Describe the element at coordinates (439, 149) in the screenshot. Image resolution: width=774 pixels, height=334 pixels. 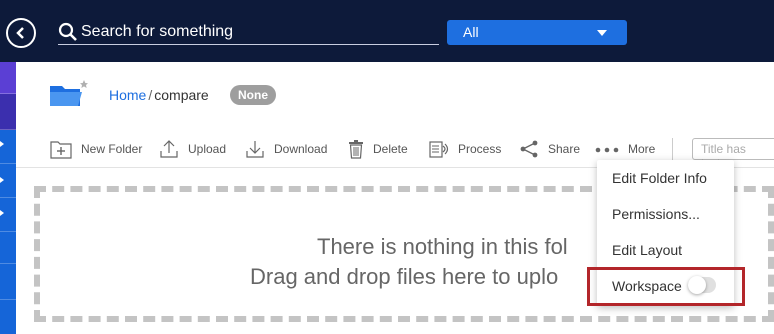
I see `process-icon` at that location.